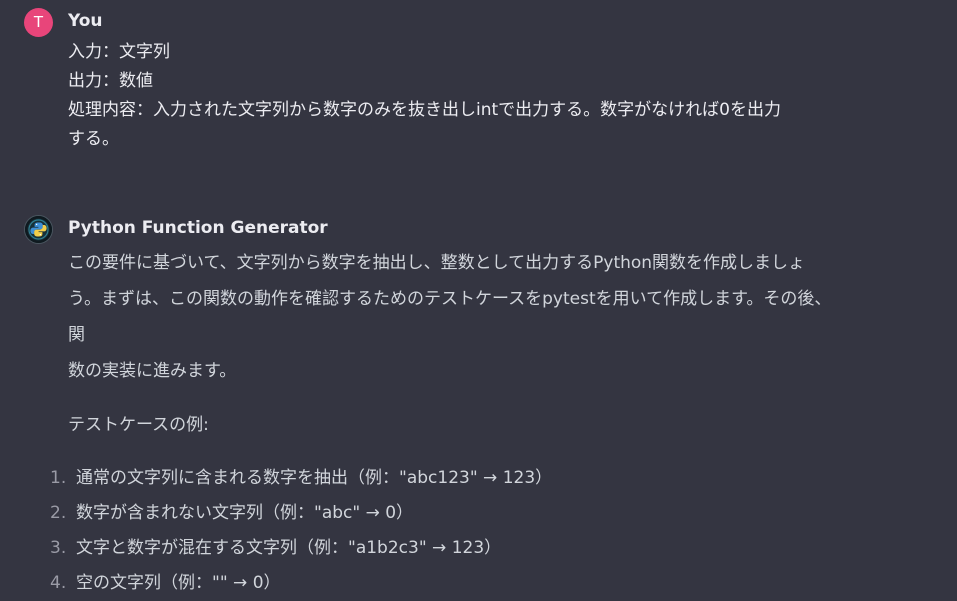  I want to click on user-author-name: You, so click(85, 21).